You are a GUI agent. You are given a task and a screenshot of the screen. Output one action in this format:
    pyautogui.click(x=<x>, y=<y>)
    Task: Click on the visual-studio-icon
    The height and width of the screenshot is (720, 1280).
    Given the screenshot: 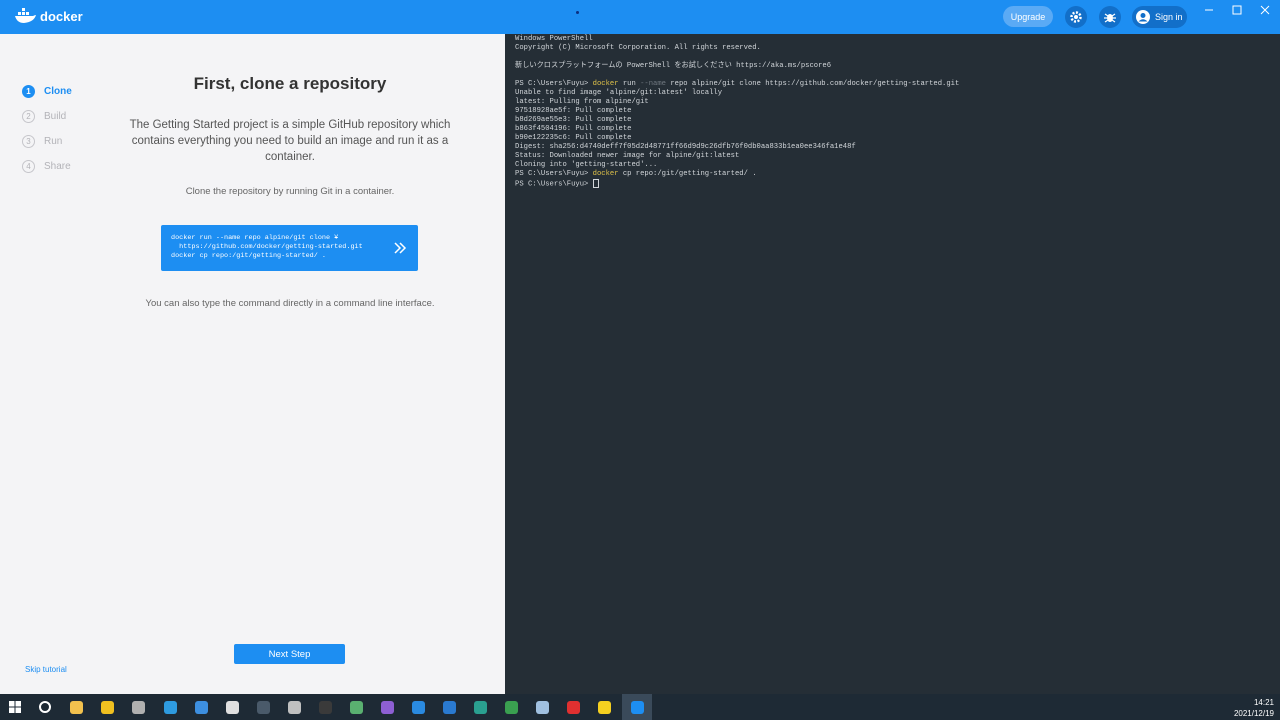 What is the action you would take?
    pyautogui.click(x=387, y=707)
    